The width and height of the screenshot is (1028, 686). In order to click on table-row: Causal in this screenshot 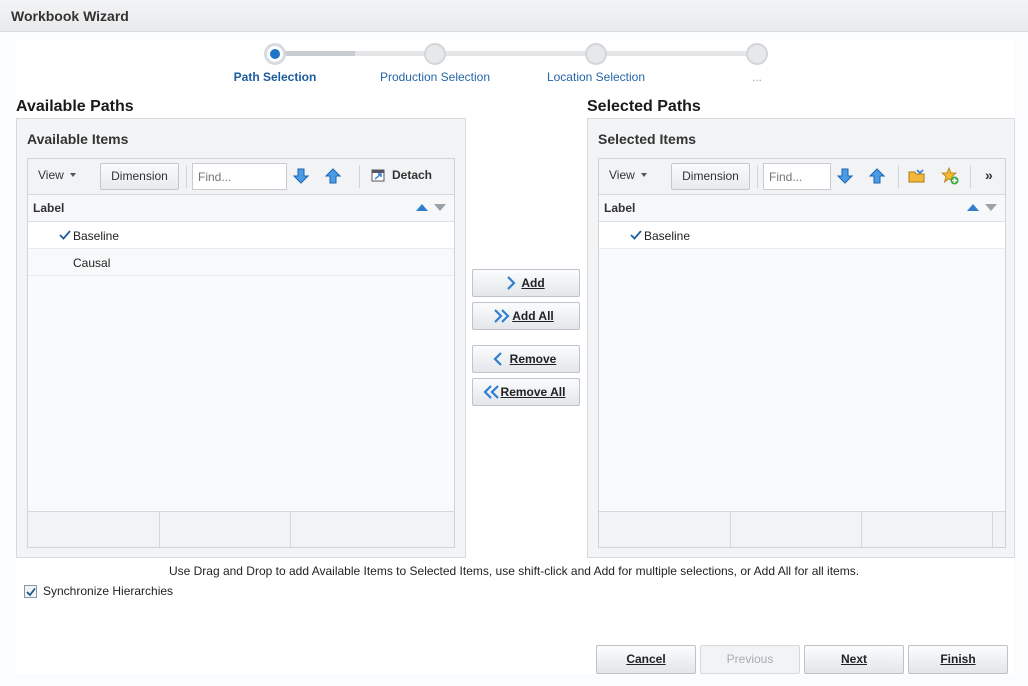, I will do `click(241, 262)`.